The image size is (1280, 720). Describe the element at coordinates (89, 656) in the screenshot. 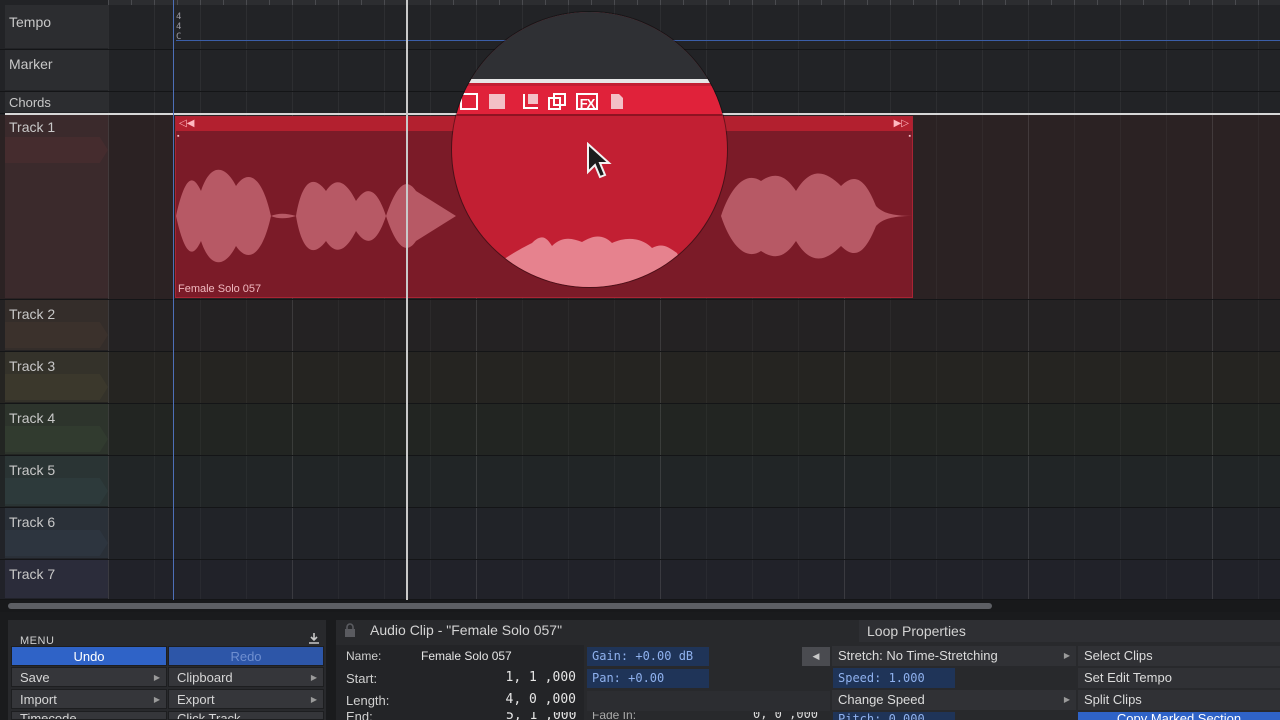

I see `undo-button: Undo` at that location.